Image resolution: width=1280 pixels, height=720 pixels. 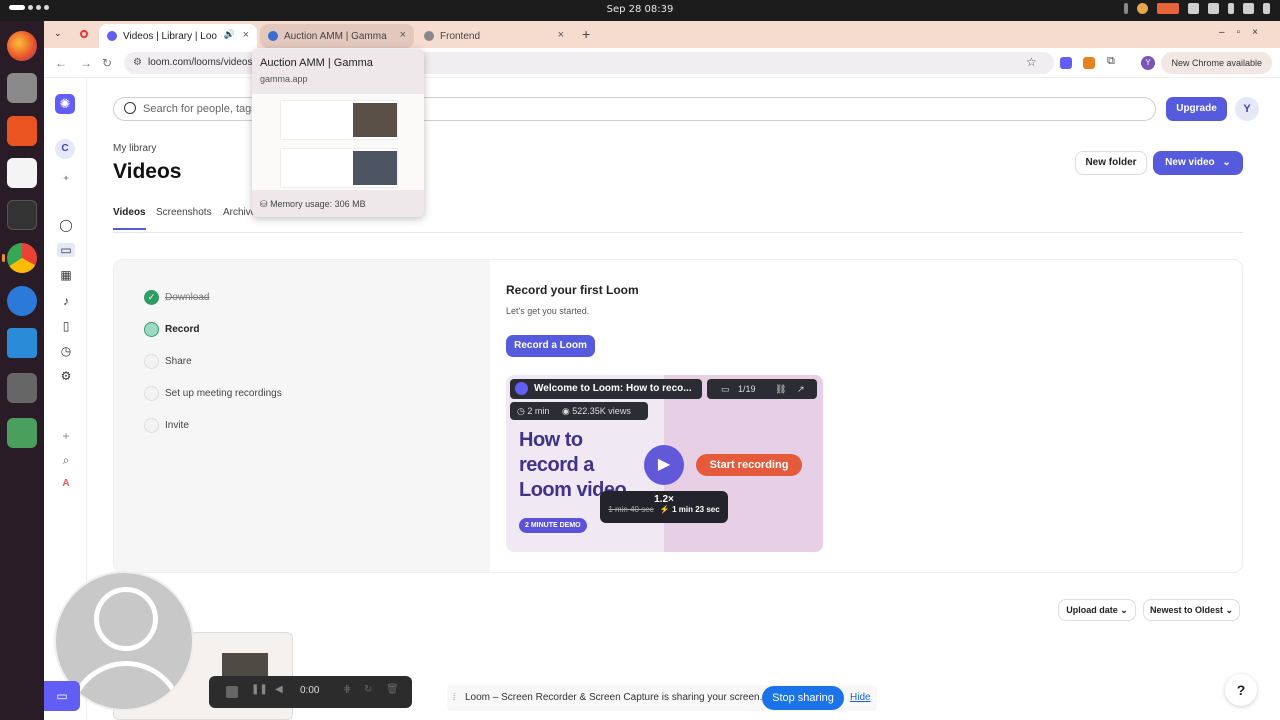 I want to click on extension-metamask-icon, so click(x=1089, y=63).